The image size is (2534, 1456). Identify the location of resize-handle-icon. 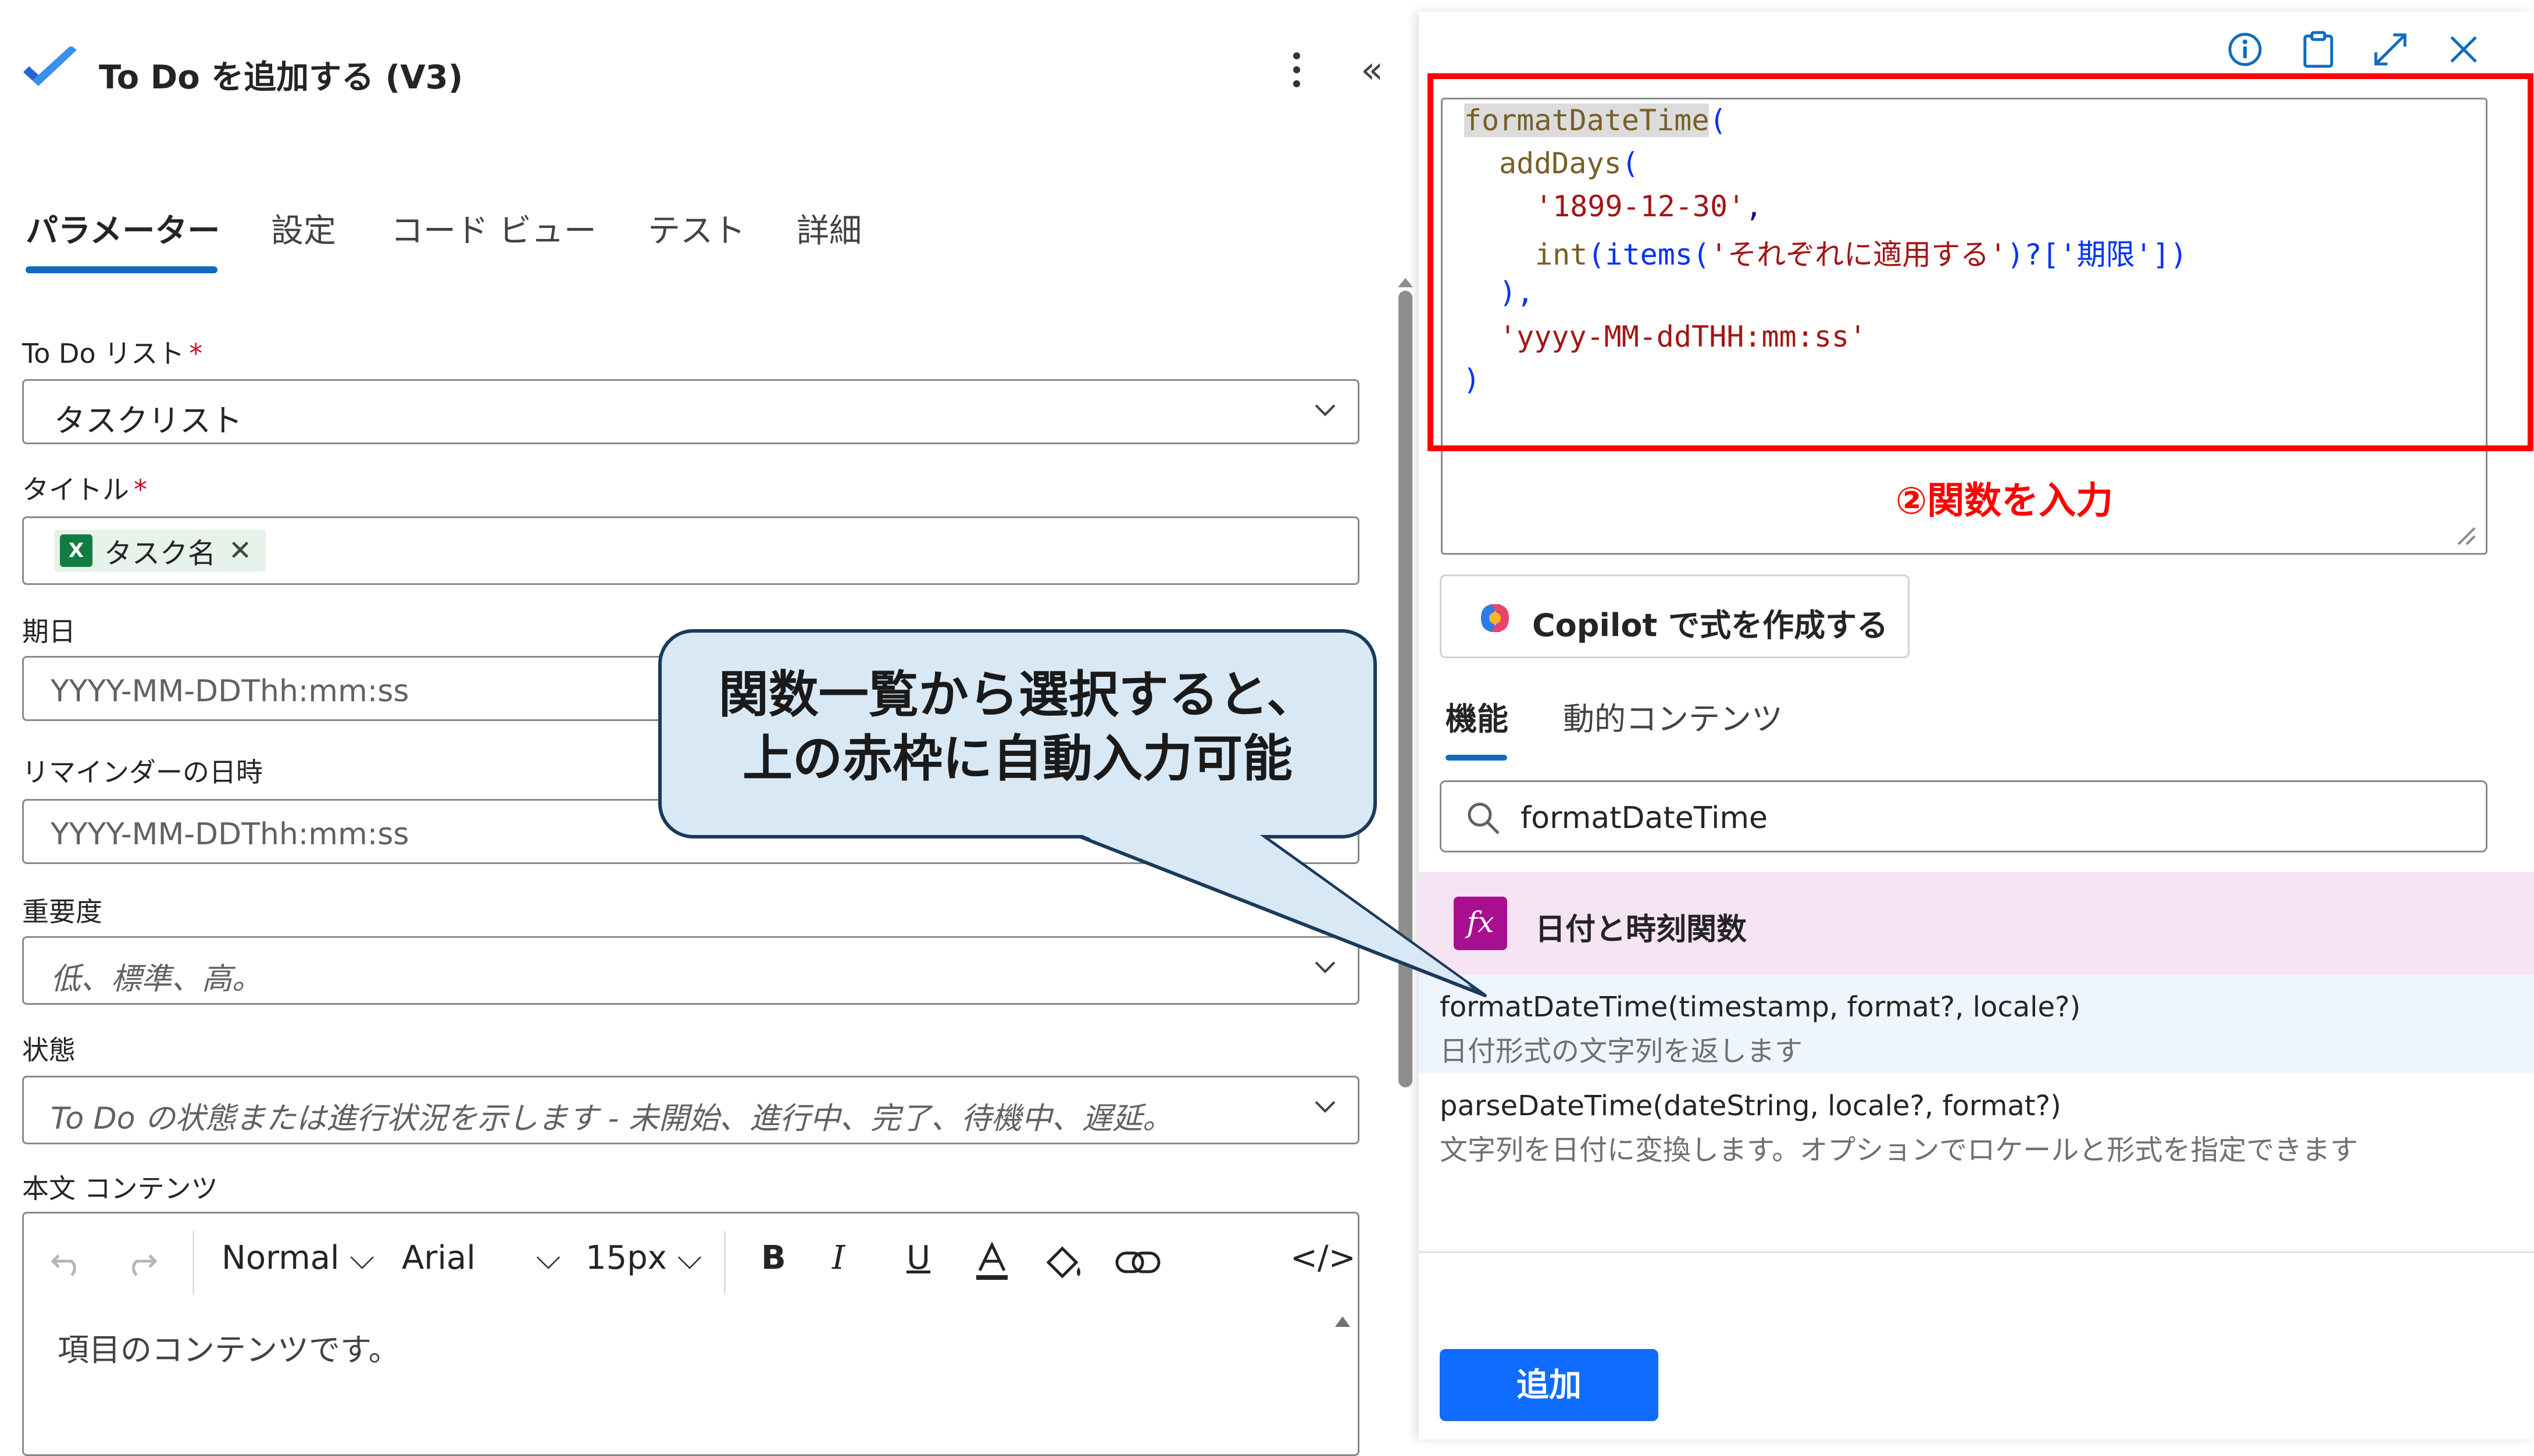
(2465, 535).